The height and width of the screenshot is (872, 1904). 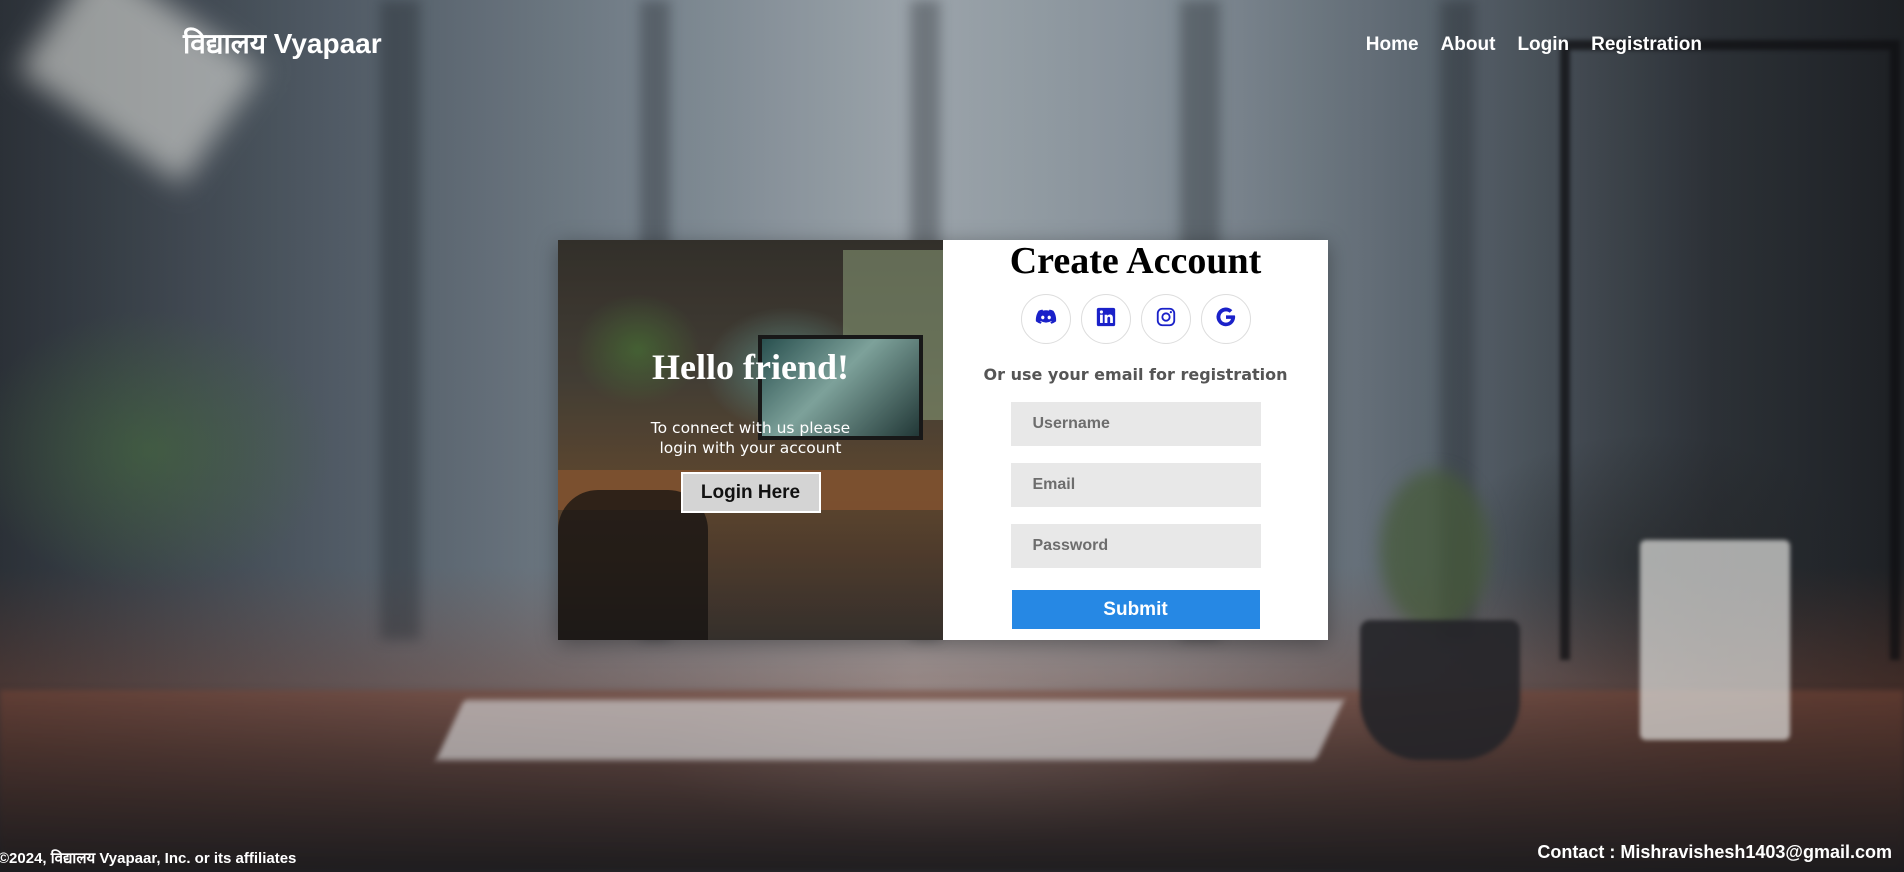 I want to click on google-button, so click(x=1225, y=319).